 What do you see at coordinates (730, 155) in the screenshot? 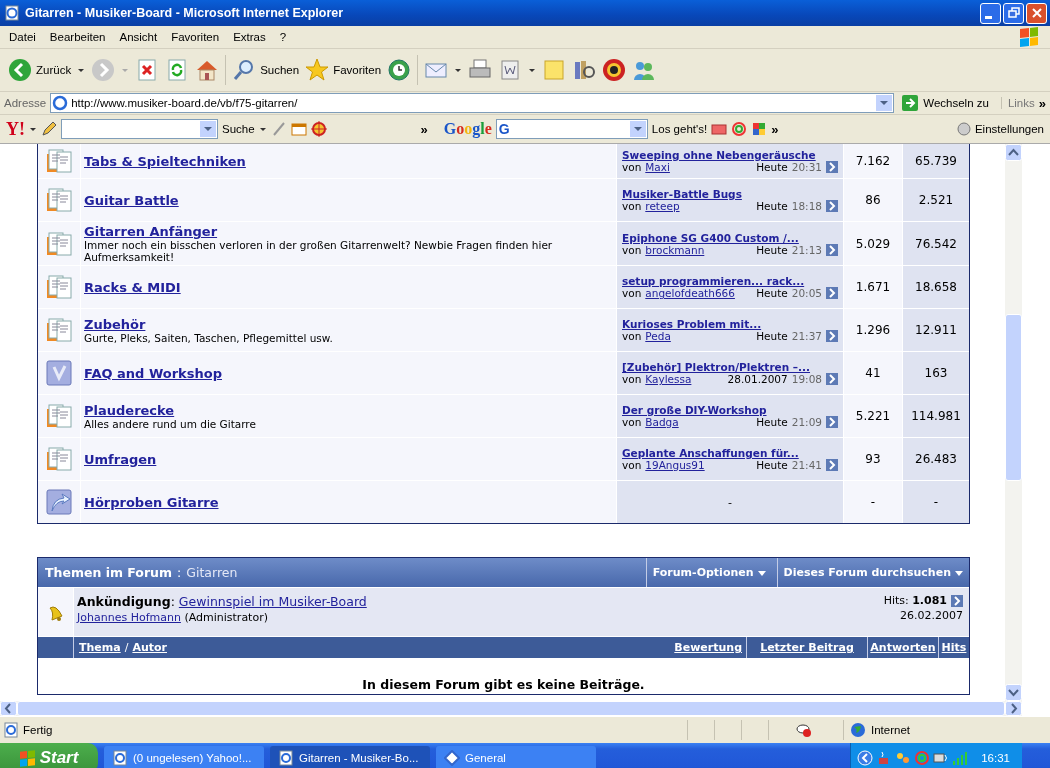
I see `last-post-link: Sweeping ohne Nebengeräusche` at bounding box center [730, 155].